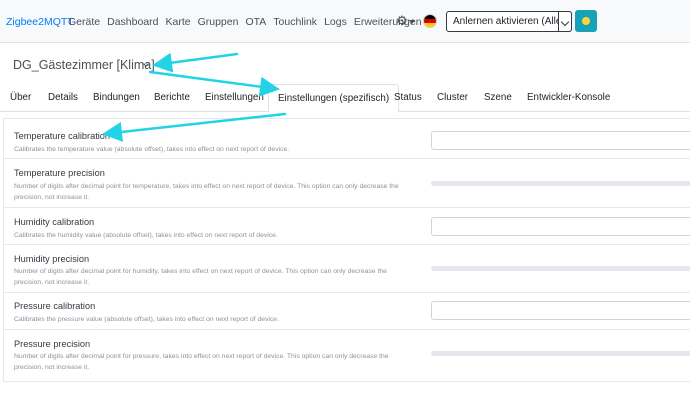 The image size is (690, 412). What do you see at coordinates (568, 97) in the screenshot?
I see `tab-dev-console: Entwickler-Konsole` at bounding box center [568, 97].